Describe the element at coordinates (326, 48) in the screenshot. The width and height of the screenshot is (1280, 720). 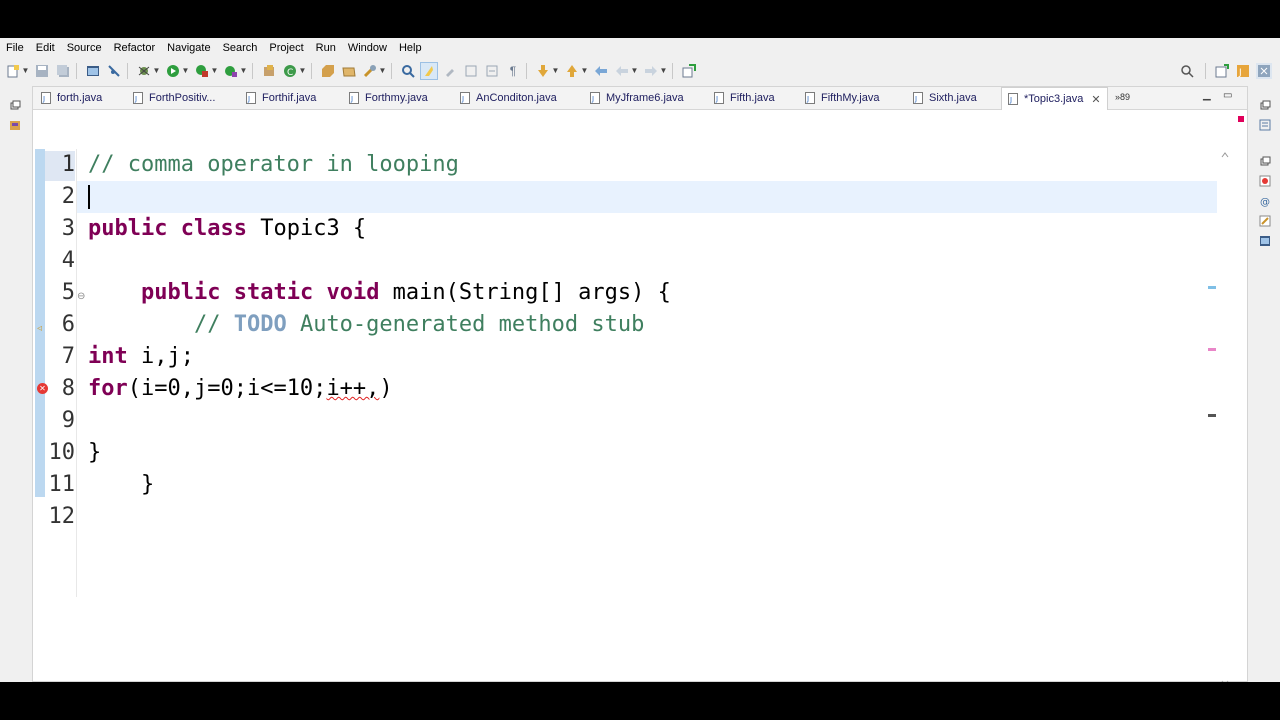
I see `menu-run: Run` at that location.